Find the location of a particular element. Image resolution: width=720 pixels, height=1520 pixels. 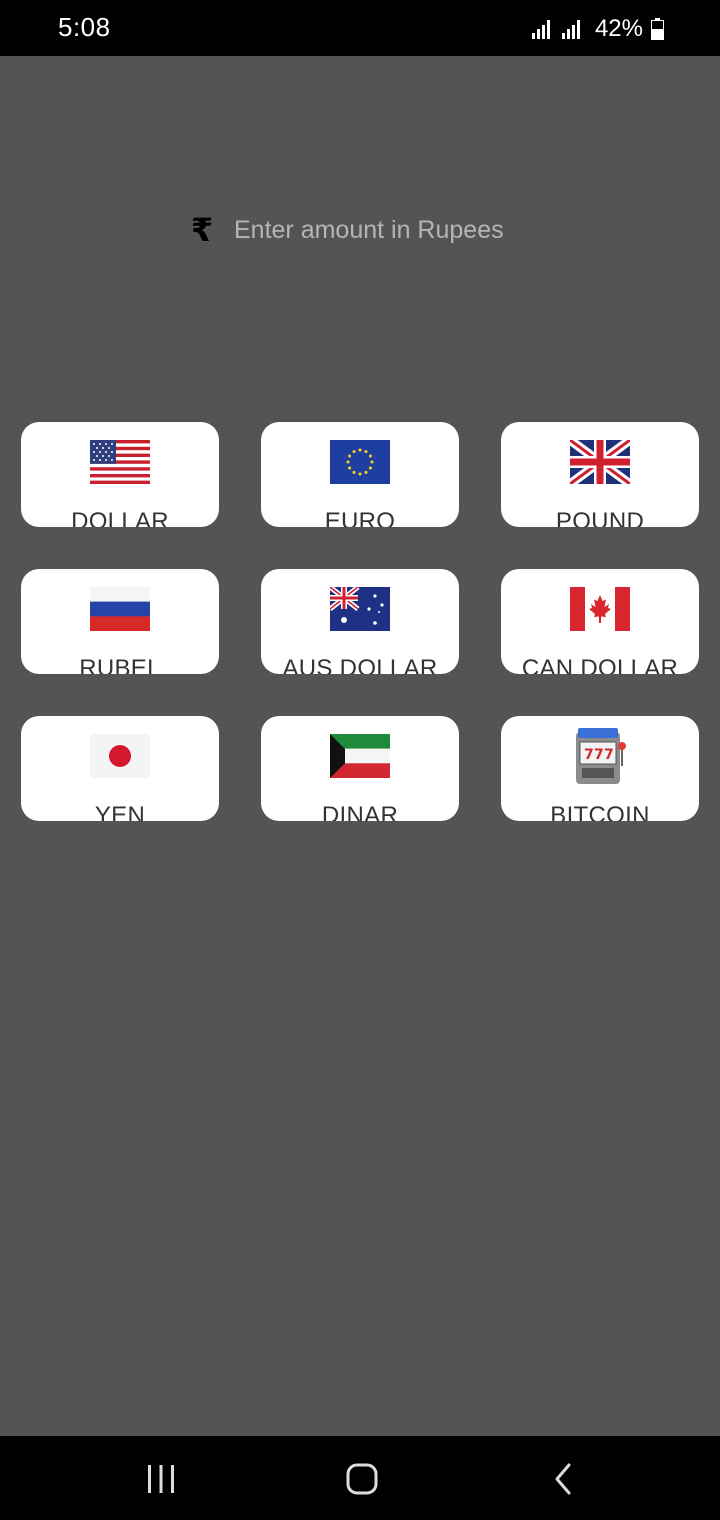

can-dollar-button: CAN DOLLAR is located at coordinates (600, 621).